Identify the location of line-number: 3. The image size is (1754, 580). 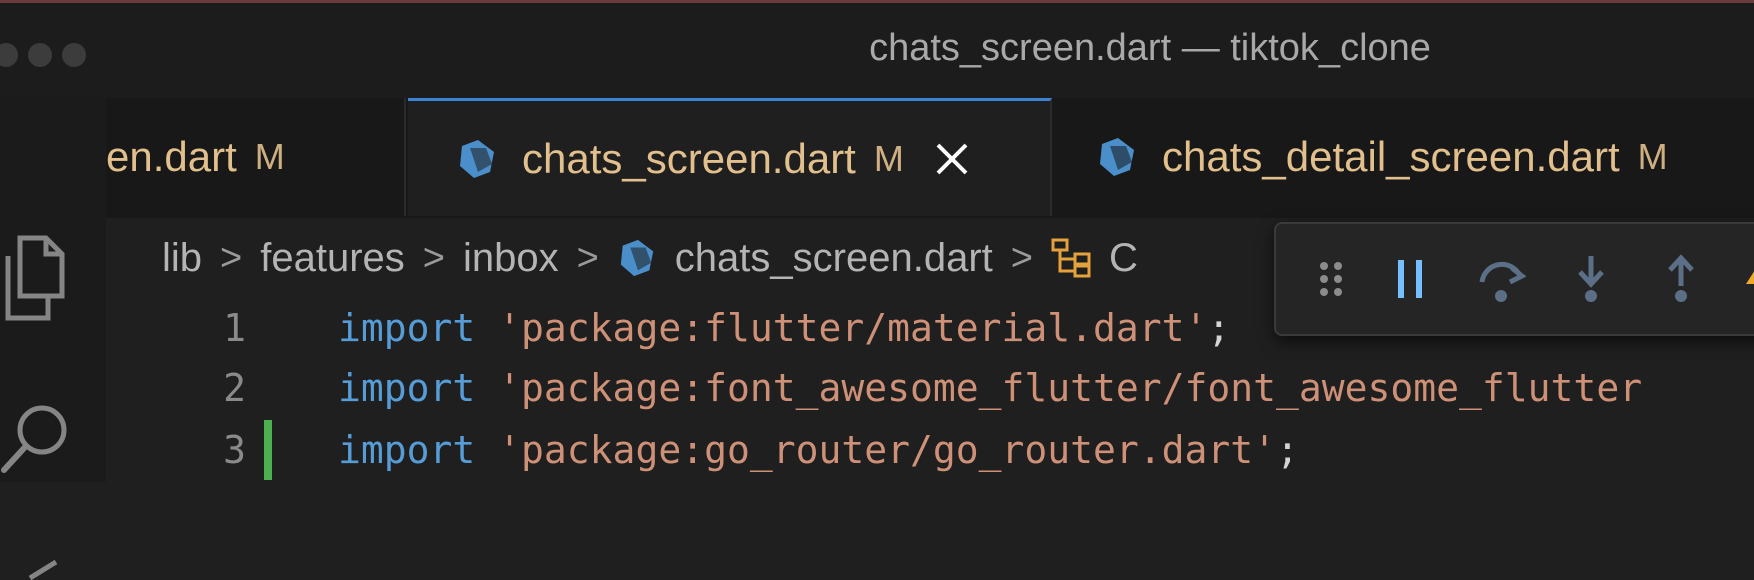
(234, 450).